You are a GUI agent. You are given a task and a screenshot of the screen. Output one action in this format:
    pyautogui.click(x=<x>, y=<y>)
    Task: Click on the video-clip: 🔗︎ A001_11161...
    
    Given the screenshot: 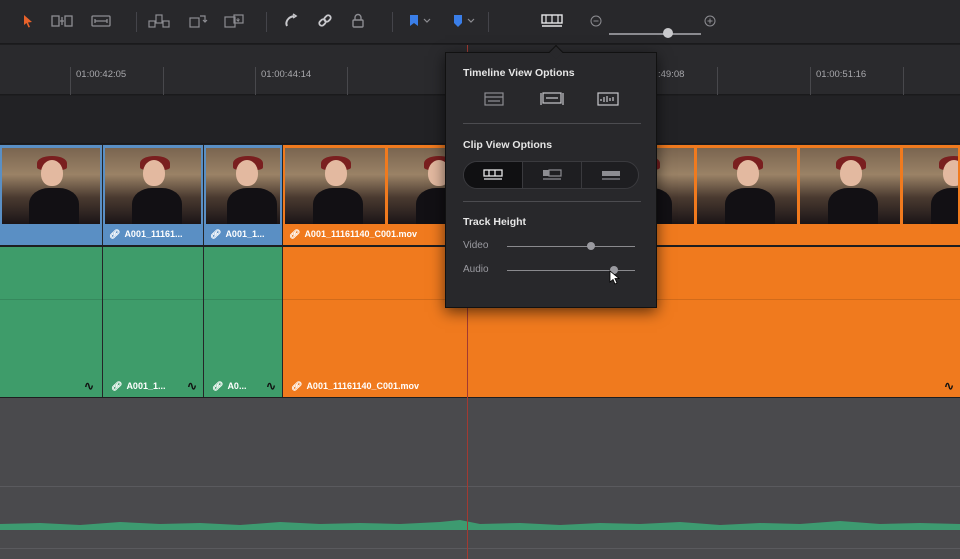 What is the action you would take?
    pyautogui.click(x=153, y=195)
    